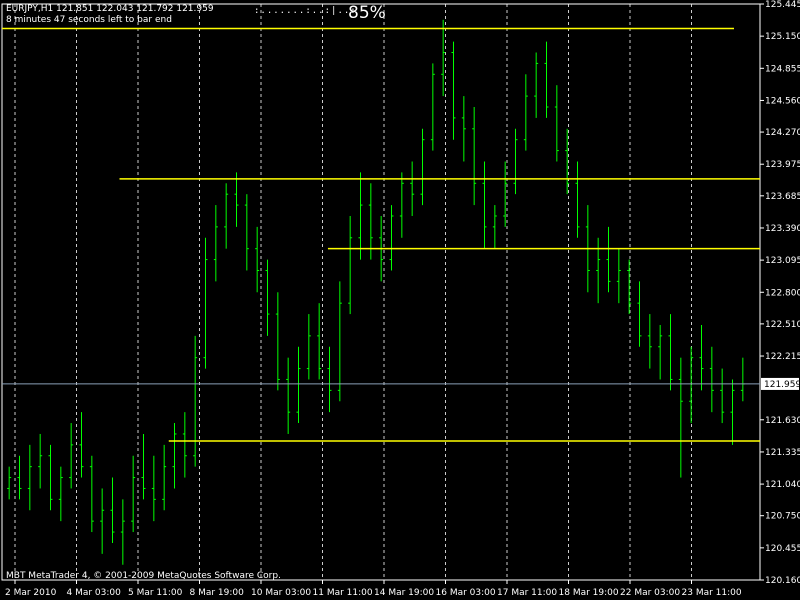  What do you see at coordinates (782, 357) in the screenshot?
I see `y-tick-label: 122.215` at bounding box center [782, 357].